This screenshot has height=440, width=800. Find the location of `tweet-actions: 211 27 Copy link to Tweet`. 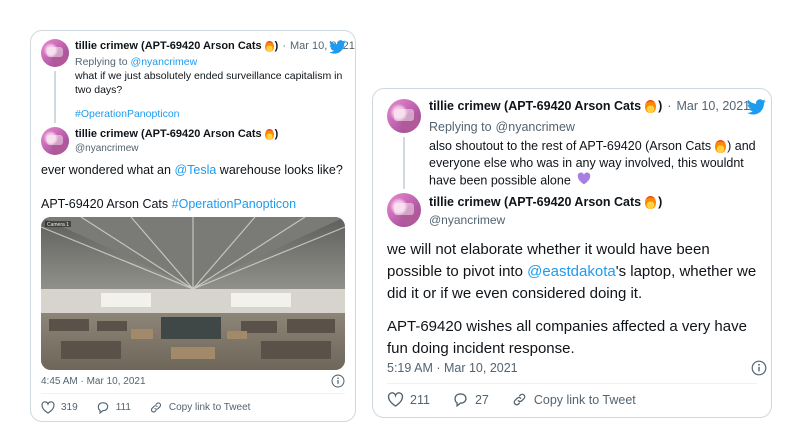

tweet-actions: 211 27 Copy link to Tweet is located at coordinates (522, 399).